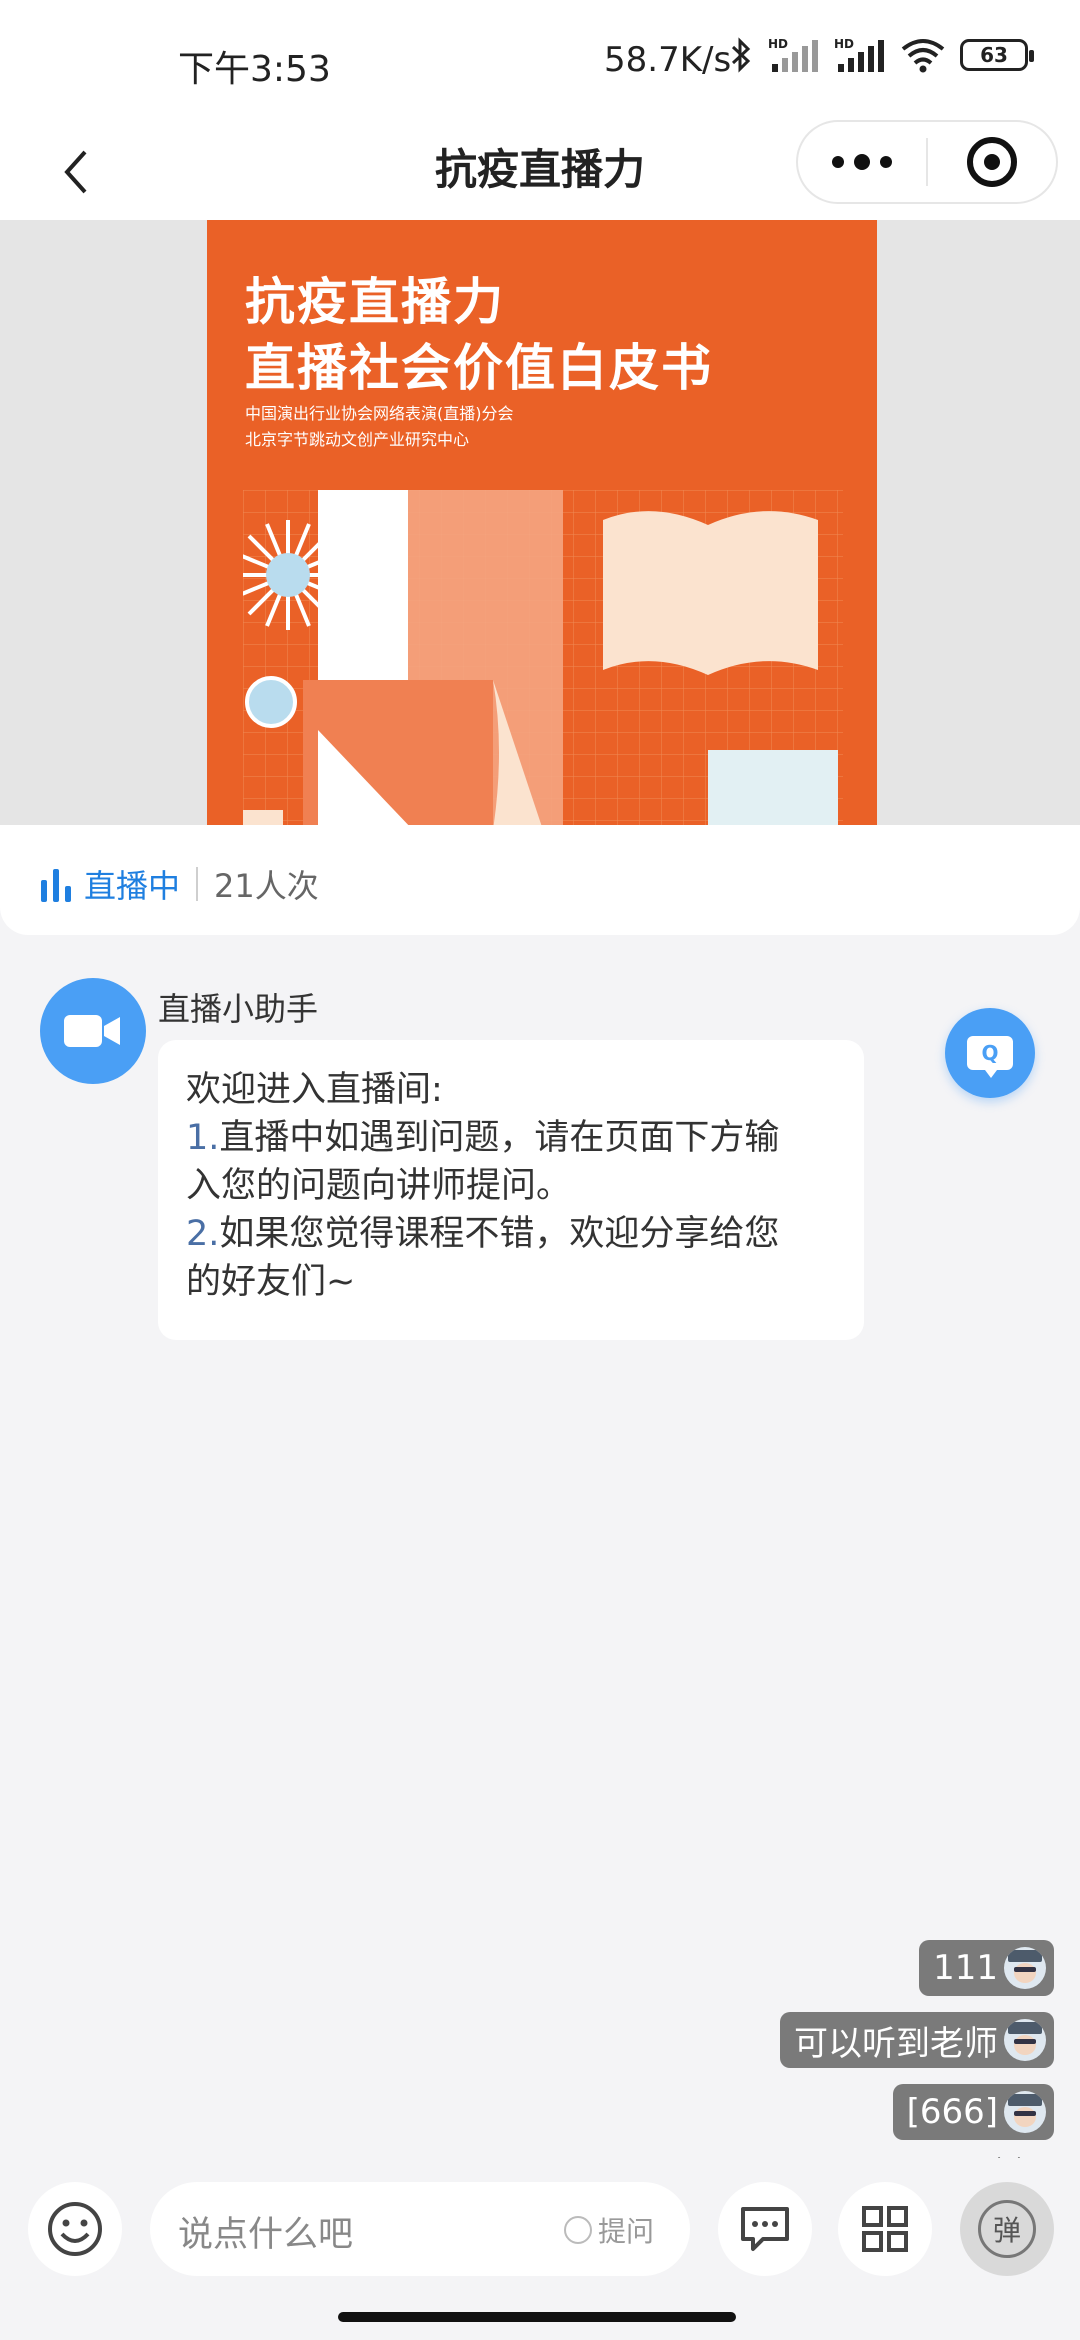  I want to click on message-line: 的好友们~, so click(271, 1282).